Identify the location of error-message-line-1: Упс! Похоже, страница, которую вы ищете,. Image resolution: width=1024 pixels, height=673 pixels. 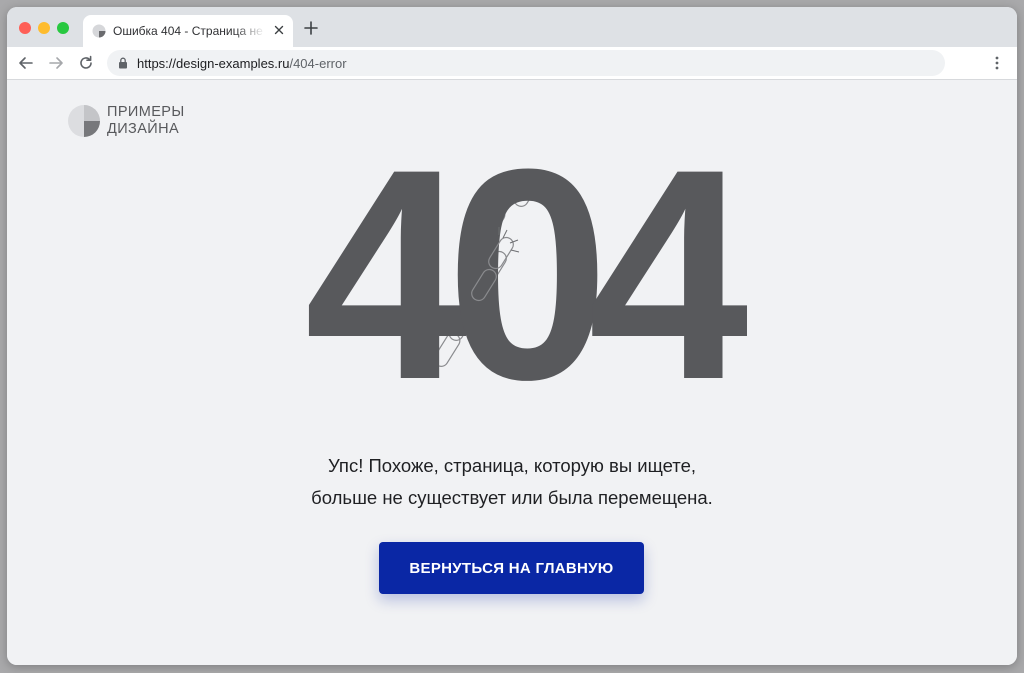
(512, 465).